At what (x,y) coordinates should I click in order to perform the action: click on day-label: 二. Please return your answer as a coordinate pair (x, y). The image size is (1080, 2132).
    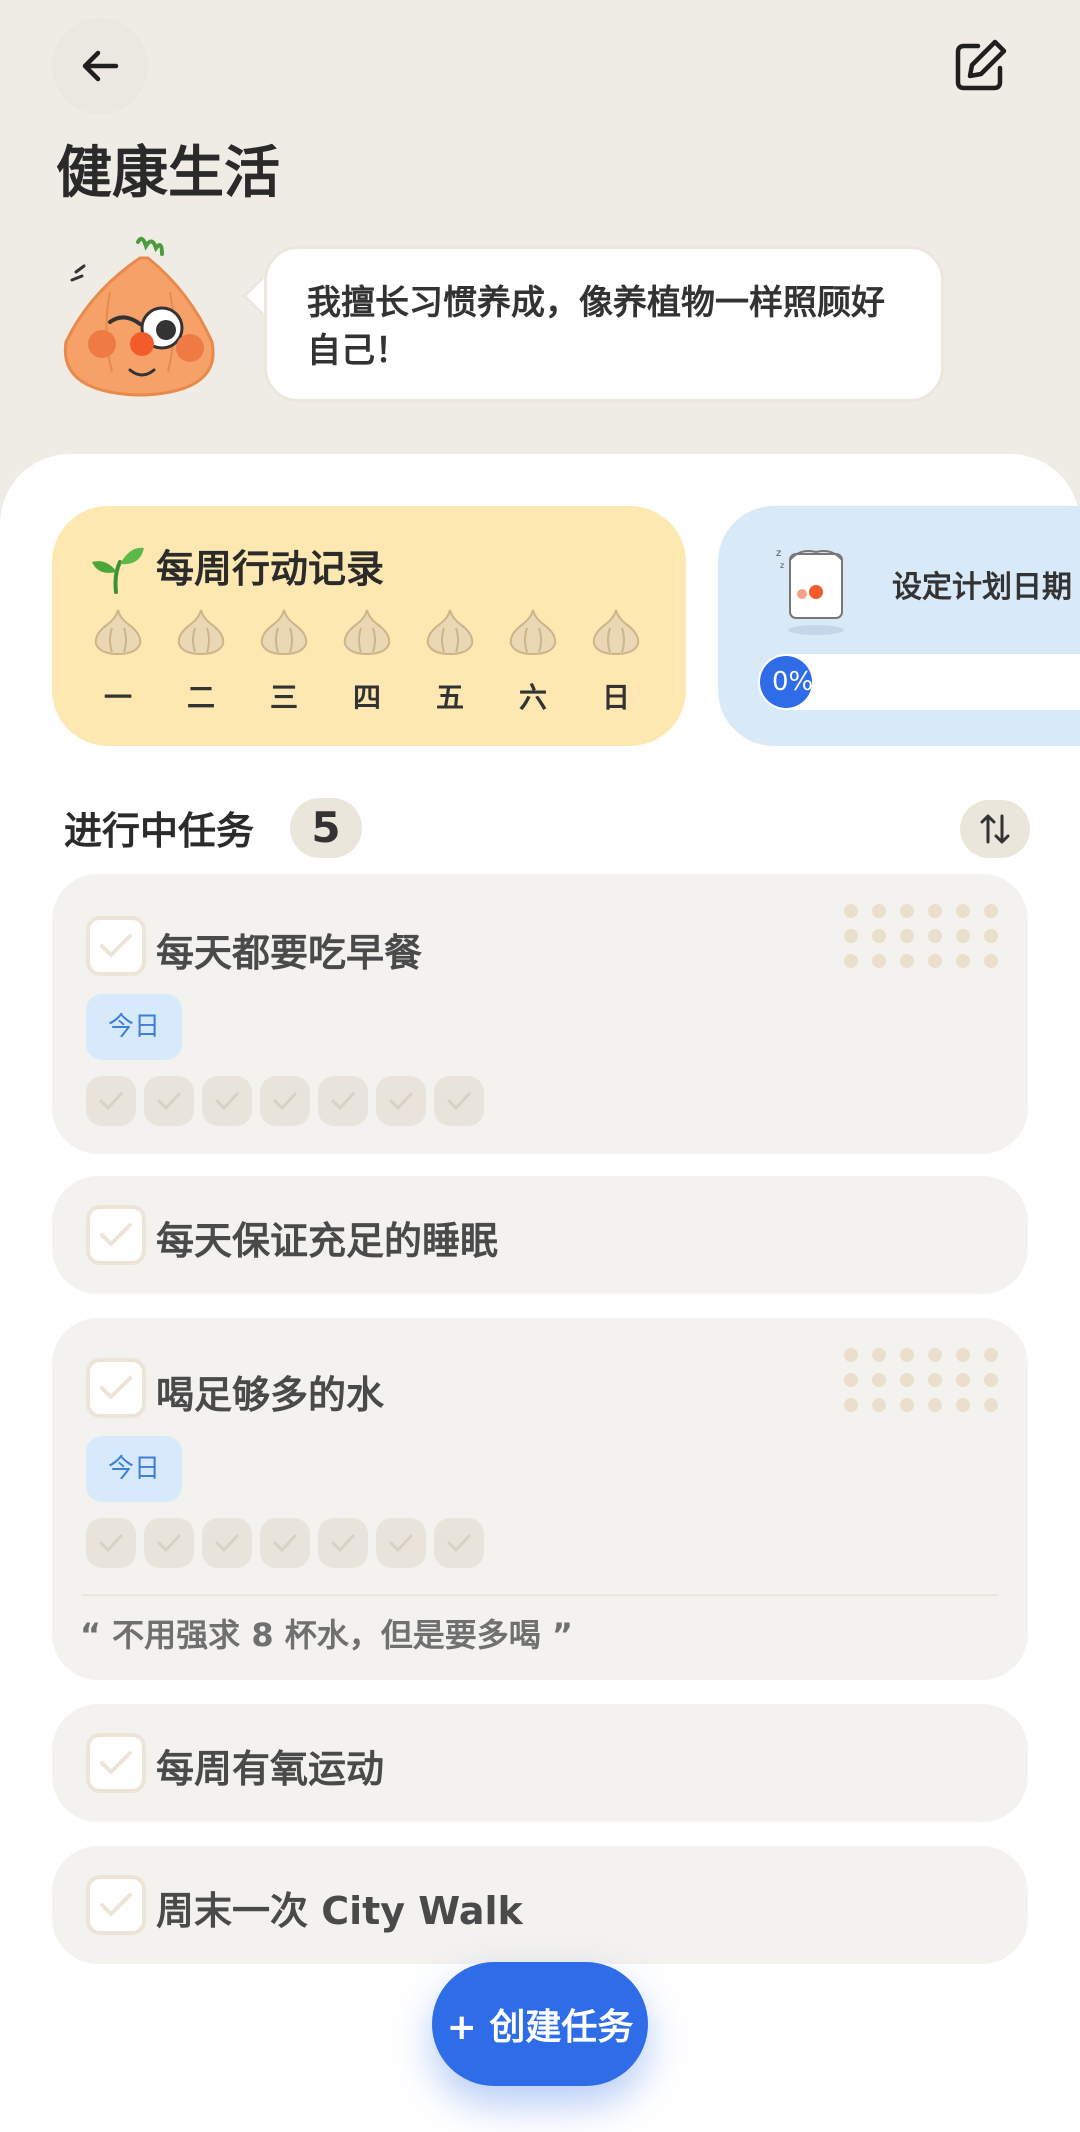
    Looking at the image, I should click on (200, 697).